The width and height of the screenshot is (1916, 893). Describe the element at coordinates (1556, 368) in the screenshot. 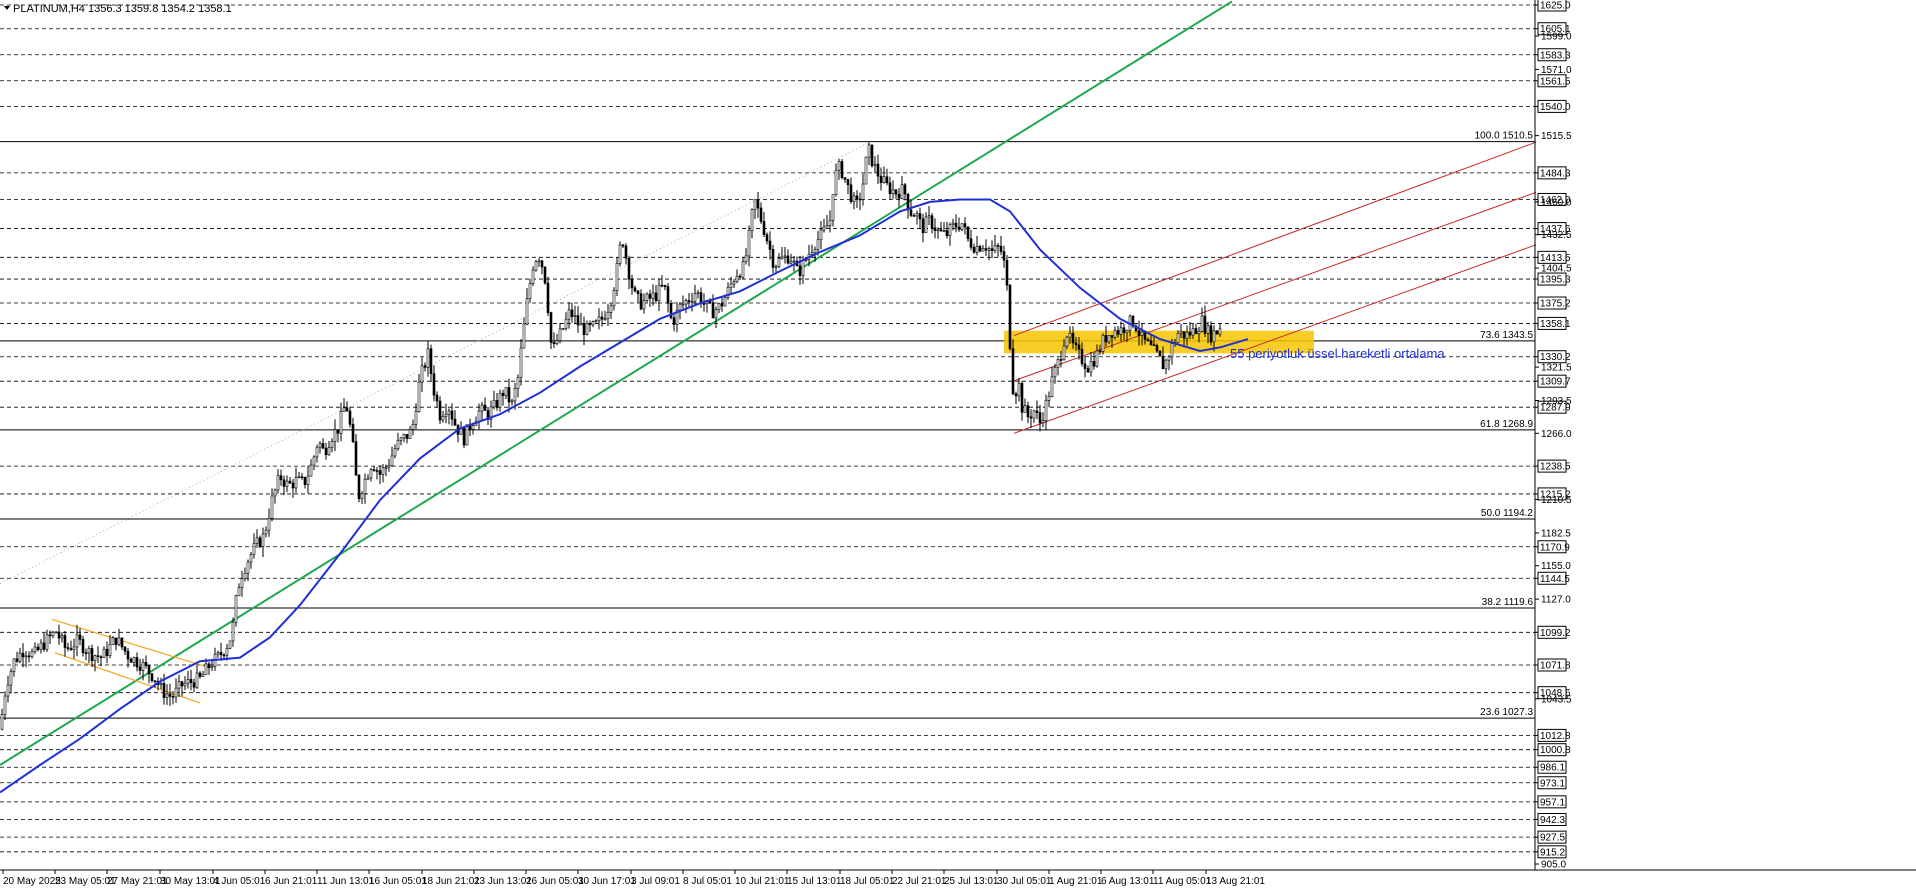

I see `price-tick-label: 1321.5` at that location.